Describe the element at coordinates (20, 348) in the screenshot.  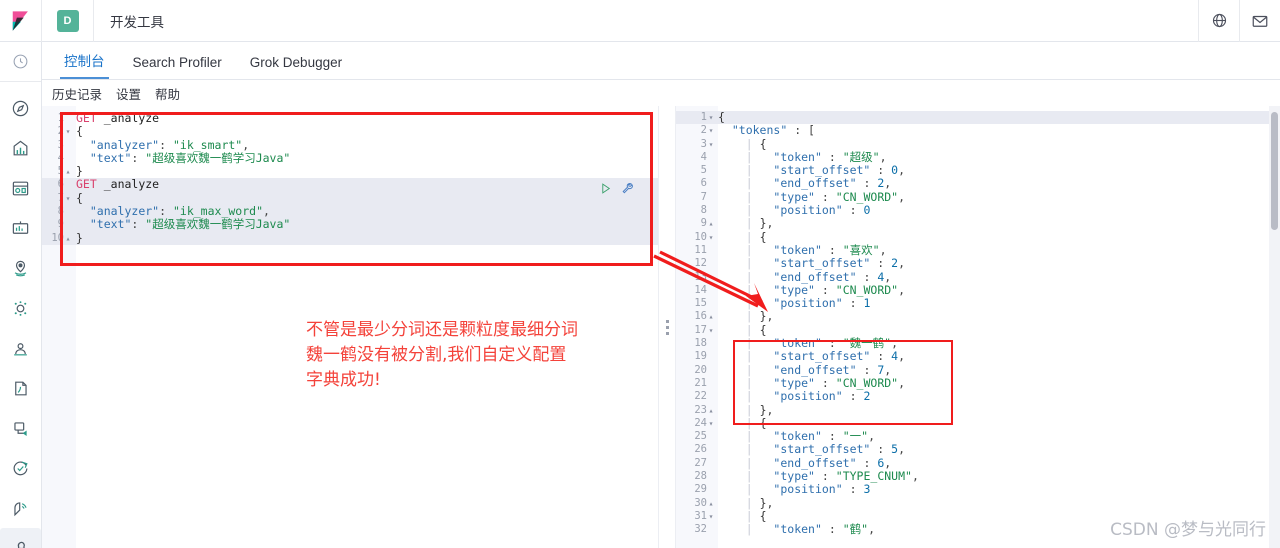
I see `sidebar-item-infrastructure` at that location.